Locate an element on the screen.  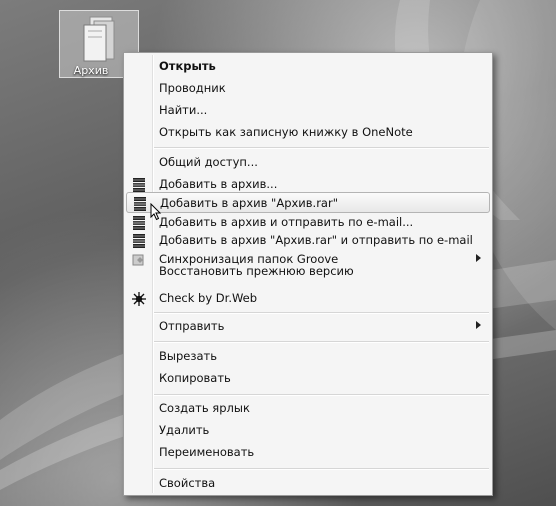
menu-item-copy: Копировать is located at coordinates (308, 378).